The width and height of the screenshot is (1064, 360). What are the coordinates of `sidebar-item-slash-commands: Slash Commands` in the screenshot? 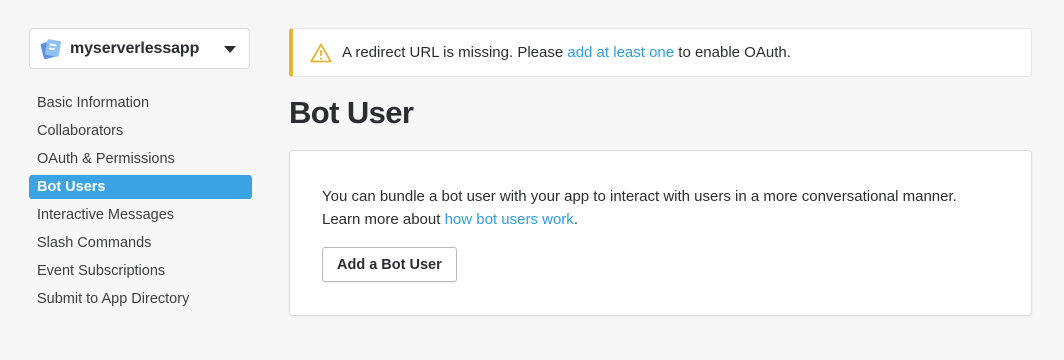 It's located at (140, 243).